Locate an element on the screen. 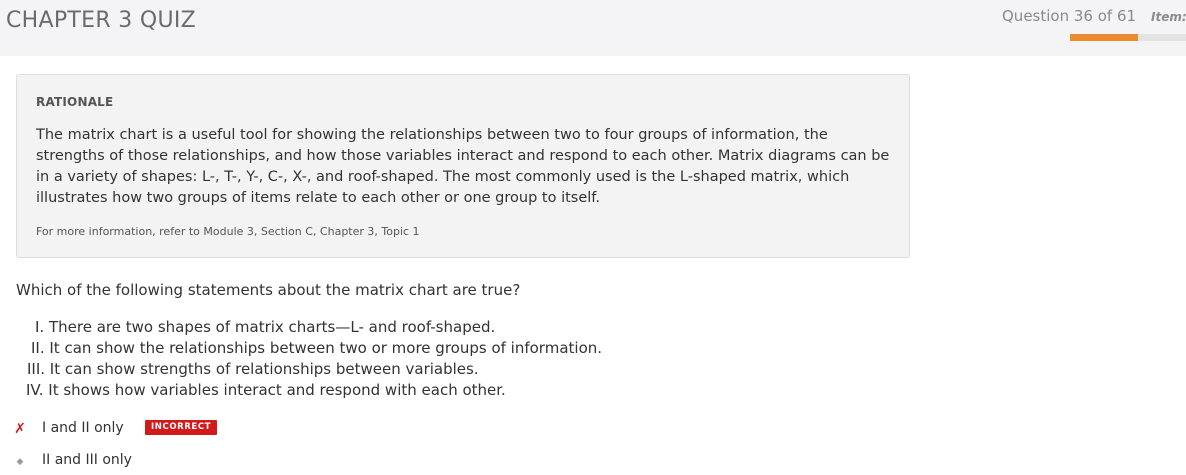  quiz-progress-bar is located at coordinates (1128, 37).